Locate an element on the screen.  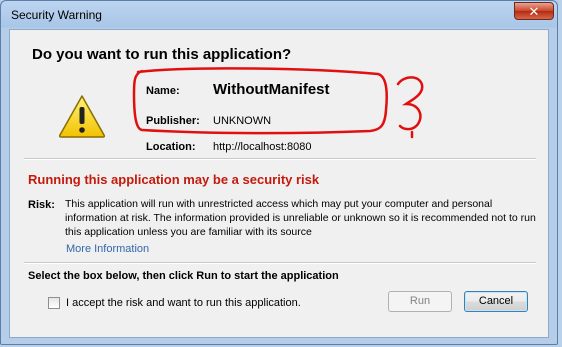
location-label: Location: is located at coordinates (171, 147).